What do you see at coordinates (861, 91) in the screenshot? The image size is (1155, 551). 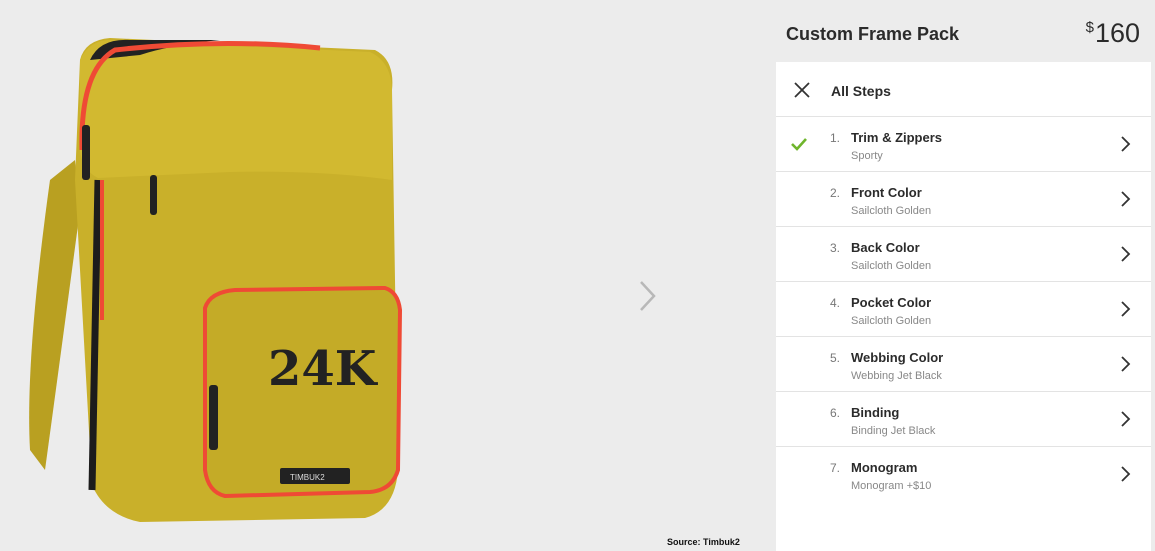 I see `all-steps-title: All Steps` at bounding box center [861, 91].